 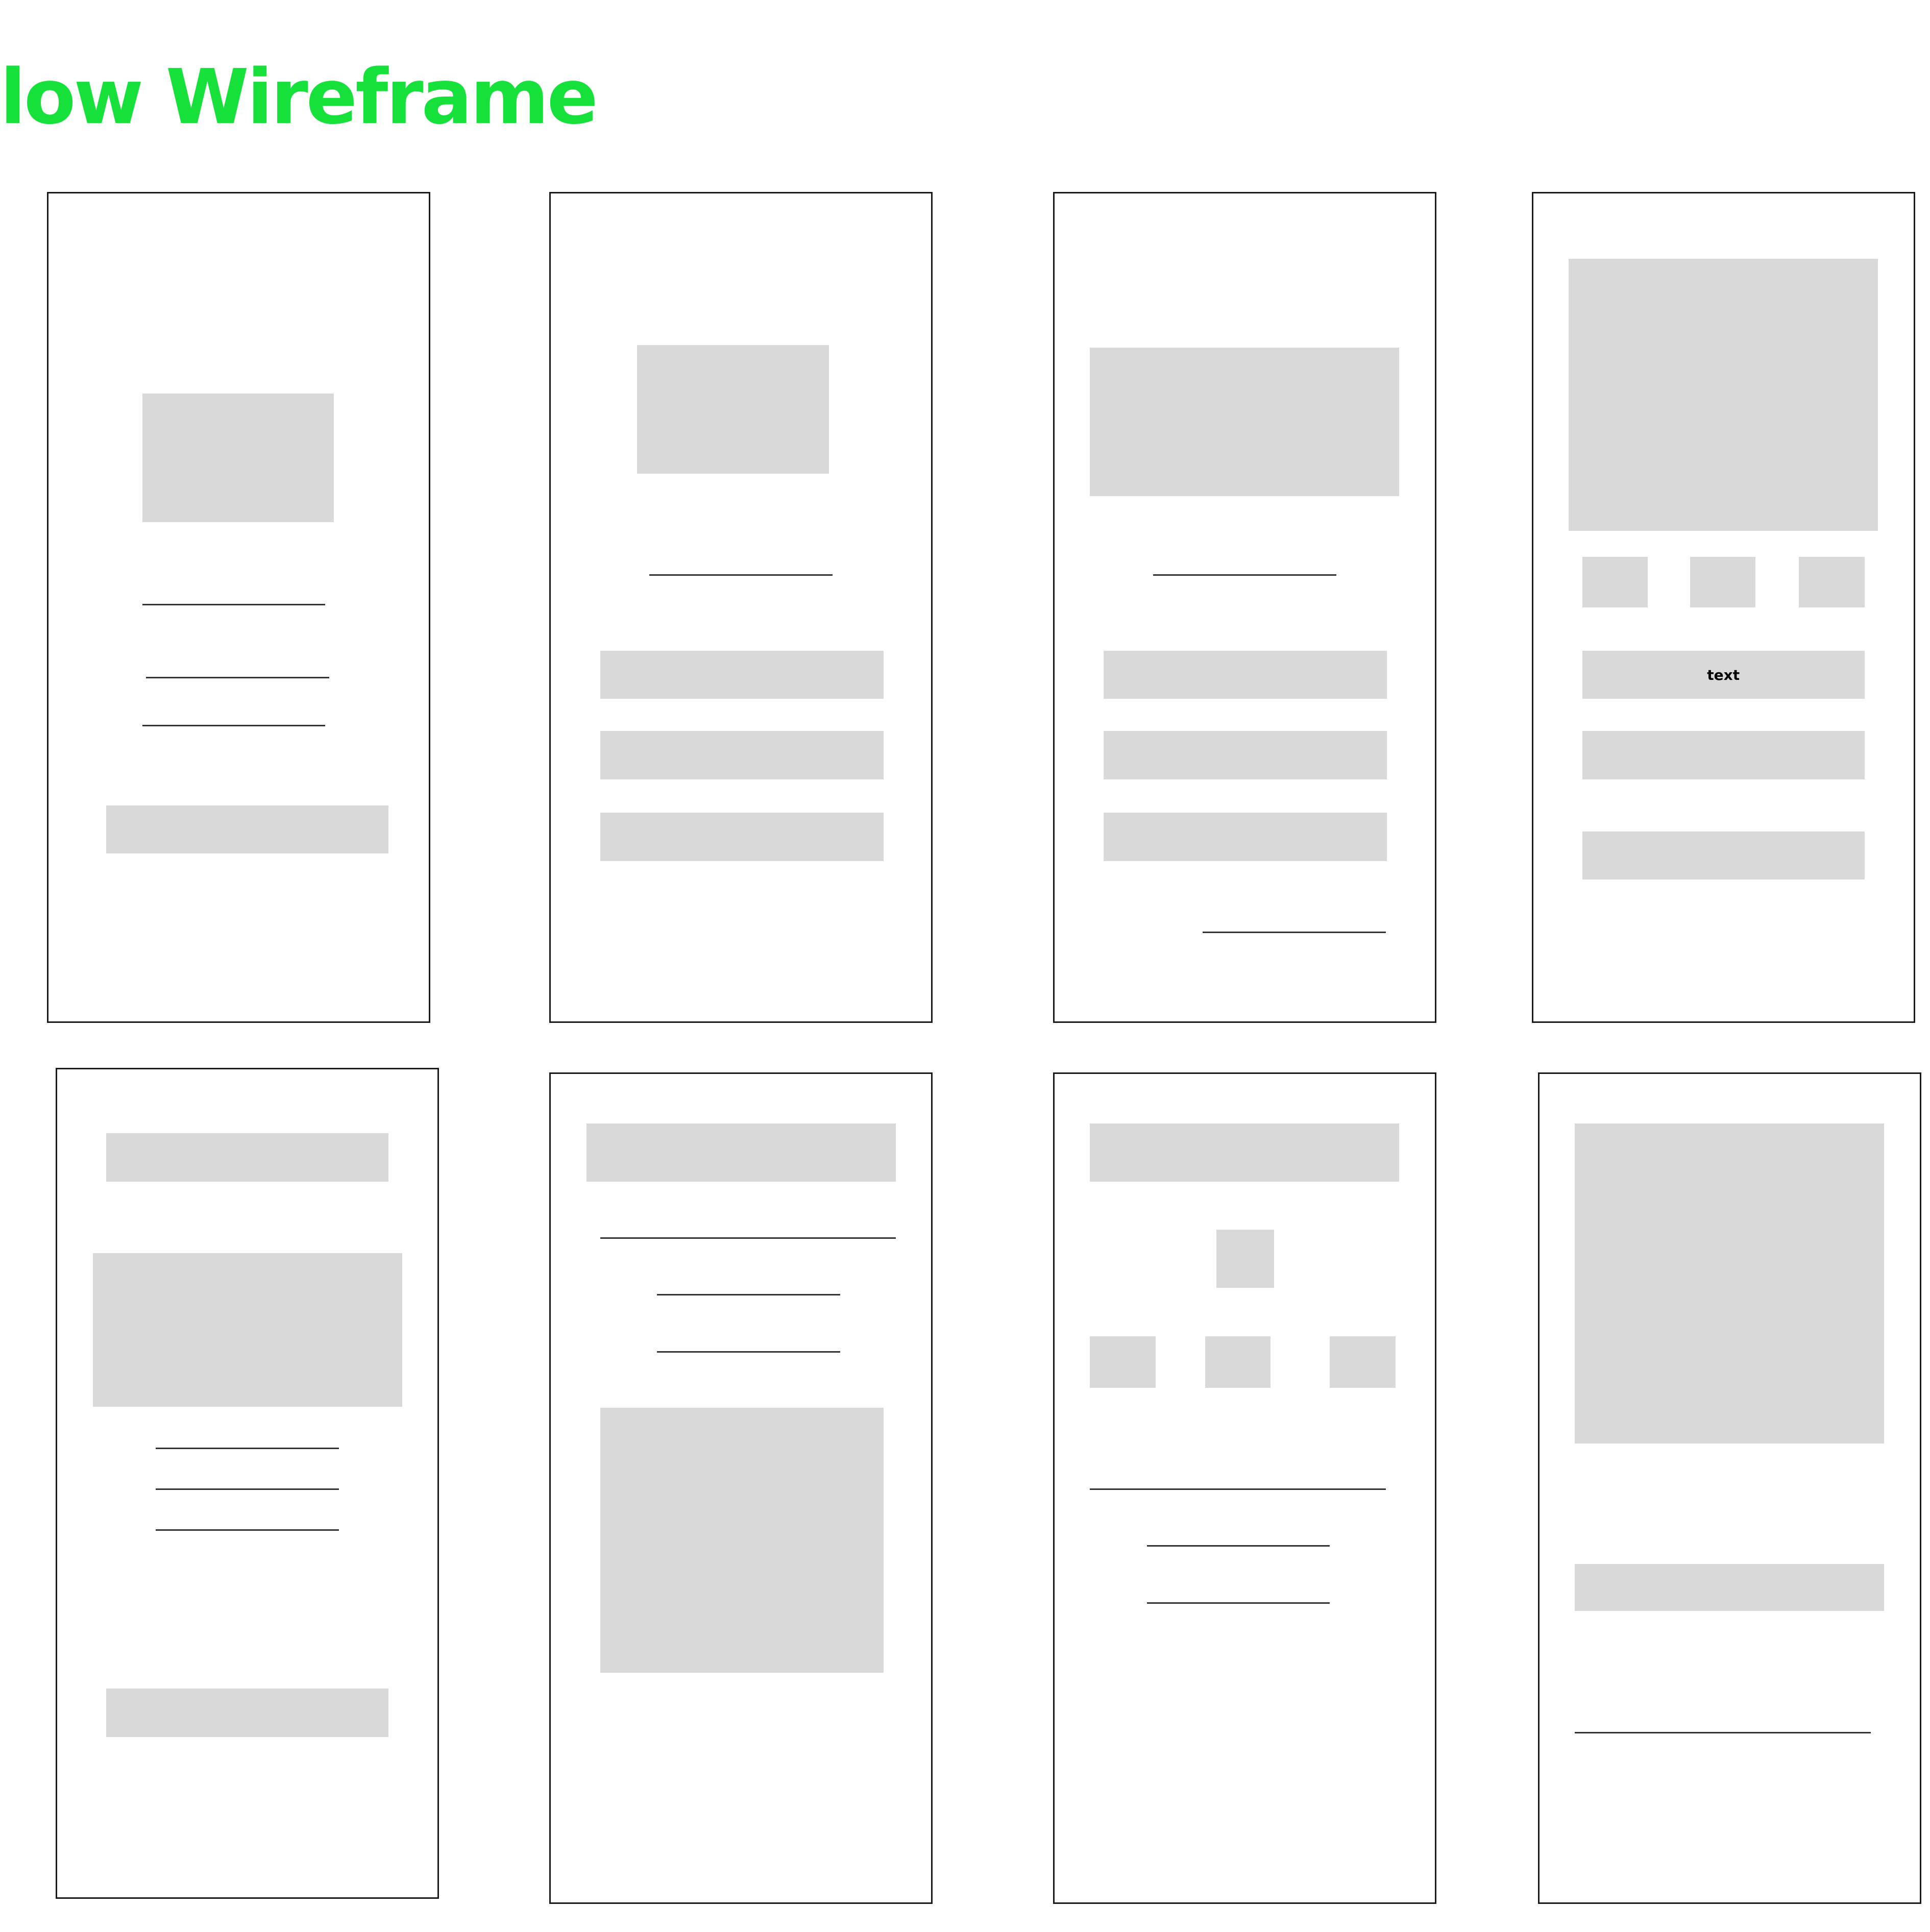 I want to click on placeholder-label: text, so click(x=1723, y=674).